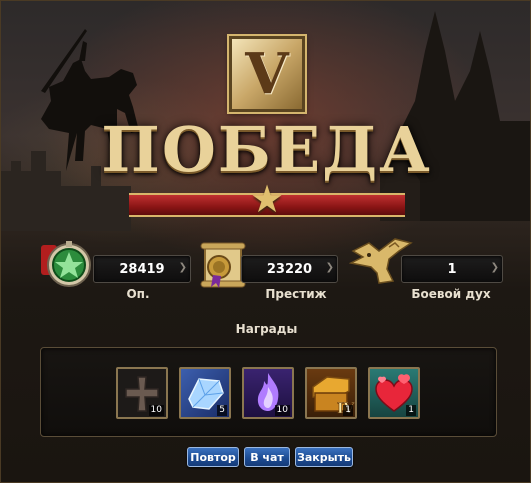 The height and width of the screenshot is (483, 531). Describe the element at coordinates (268, 393) in the screenshot. I see `reward-item-purple-flame: 10` at that location.